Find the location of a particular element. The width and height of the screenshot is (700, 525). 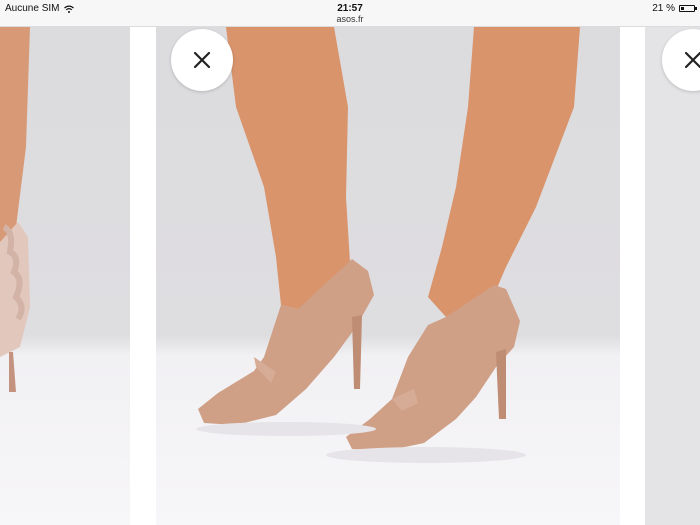

status-time: 21:57 is located at coordinates (350, 8).